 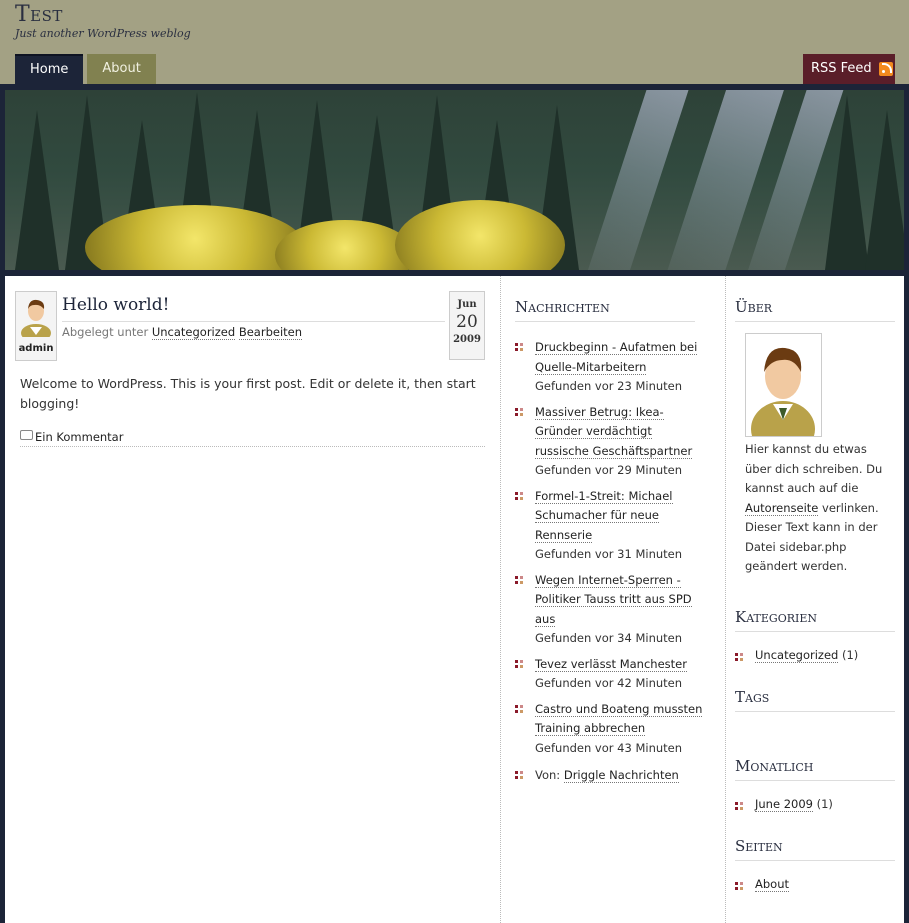 I want to click on news-source-prefix: Von:, so click(x=548, y=775).